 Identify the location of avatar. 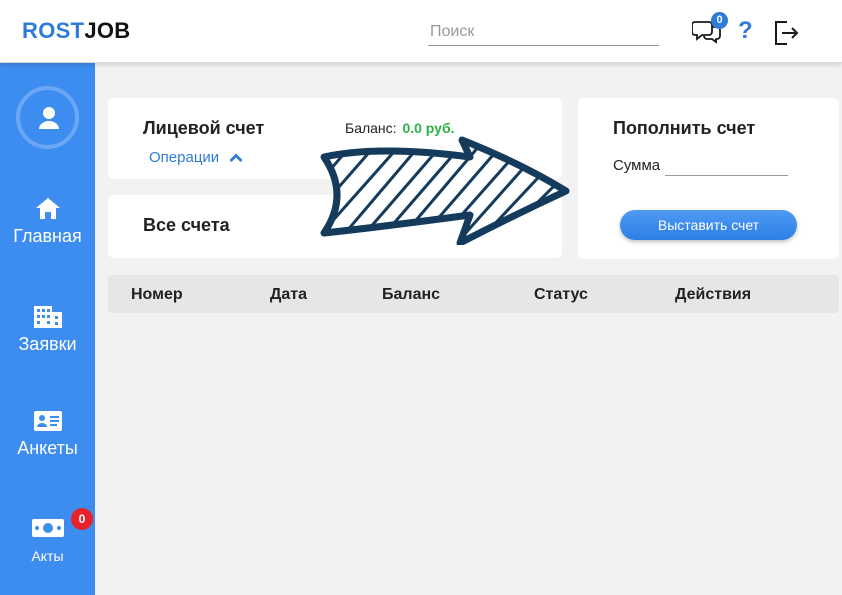
(47, 117).